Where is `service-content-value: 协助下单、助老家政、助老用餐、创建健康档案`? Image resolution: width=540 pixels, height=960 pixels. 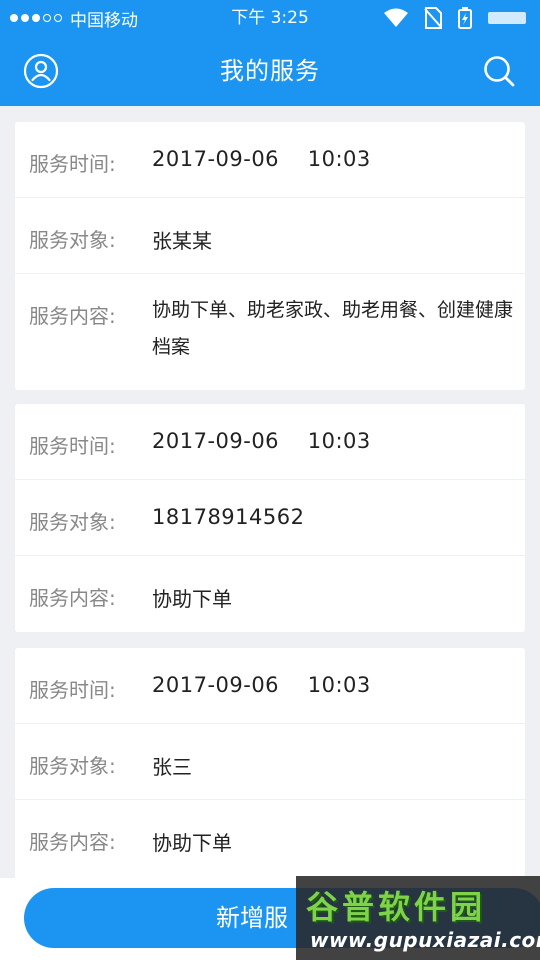 service-content-value: 协助下单、助老家政、助老用餐、创建健康档案 is located at coordinates (333, 328).